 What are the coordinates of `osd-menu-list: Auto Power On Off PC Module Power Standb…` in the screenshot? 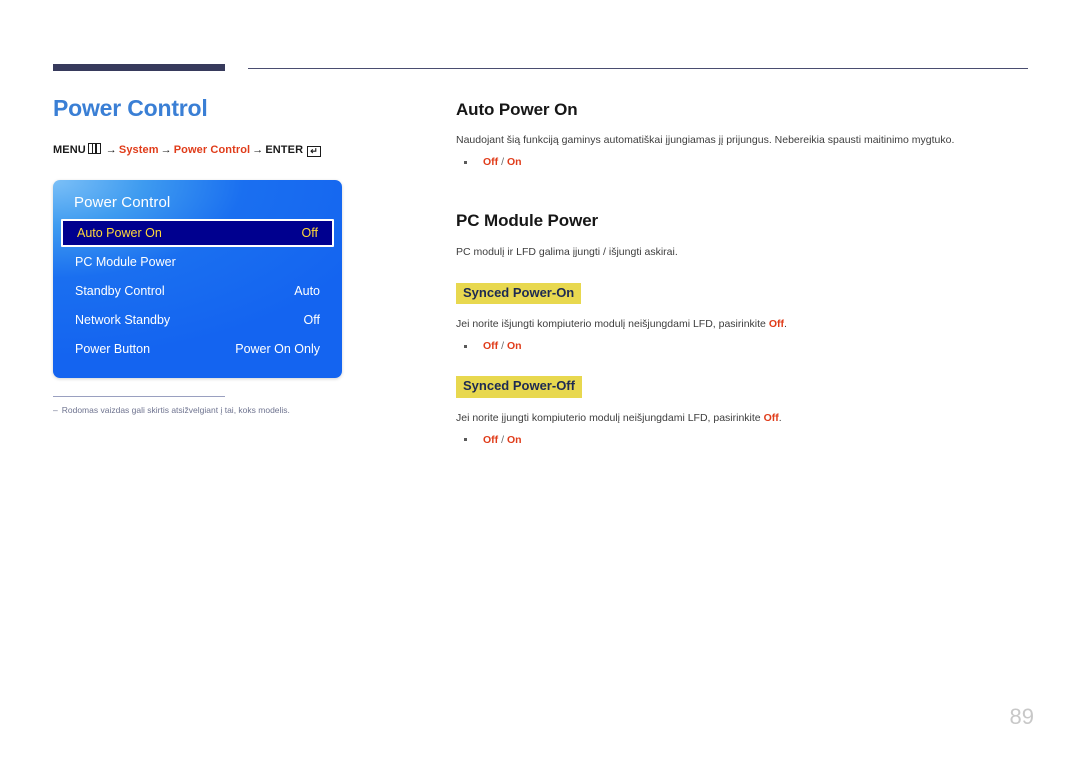 It's located at (197, 291).